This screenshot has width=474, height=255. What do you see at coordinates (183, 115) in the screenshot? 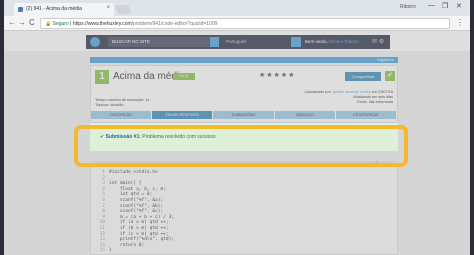
I see `tab-send-answer: ENVIAR RESPOSTA` at bounding box center [183, 115].